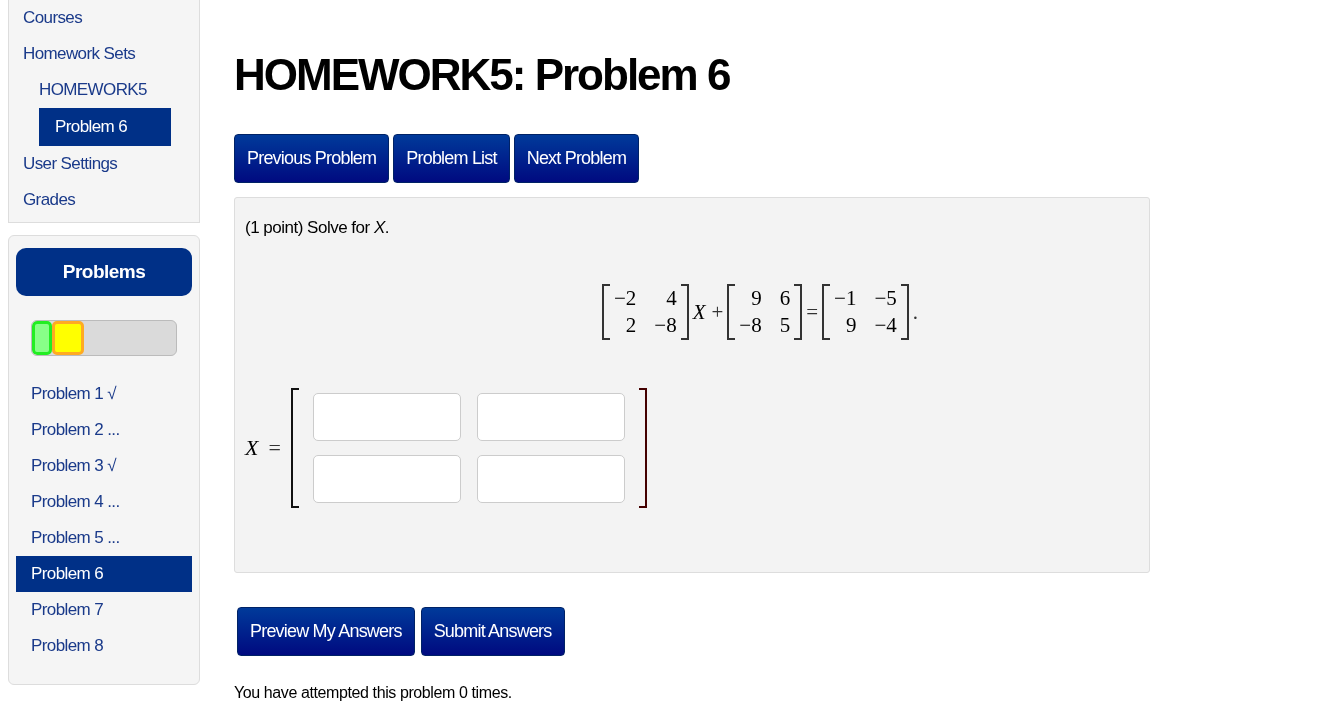 The height and width of the screenshot is (712, 1320). I want to click on submit-button: Submit Answers, so click(492, 631).